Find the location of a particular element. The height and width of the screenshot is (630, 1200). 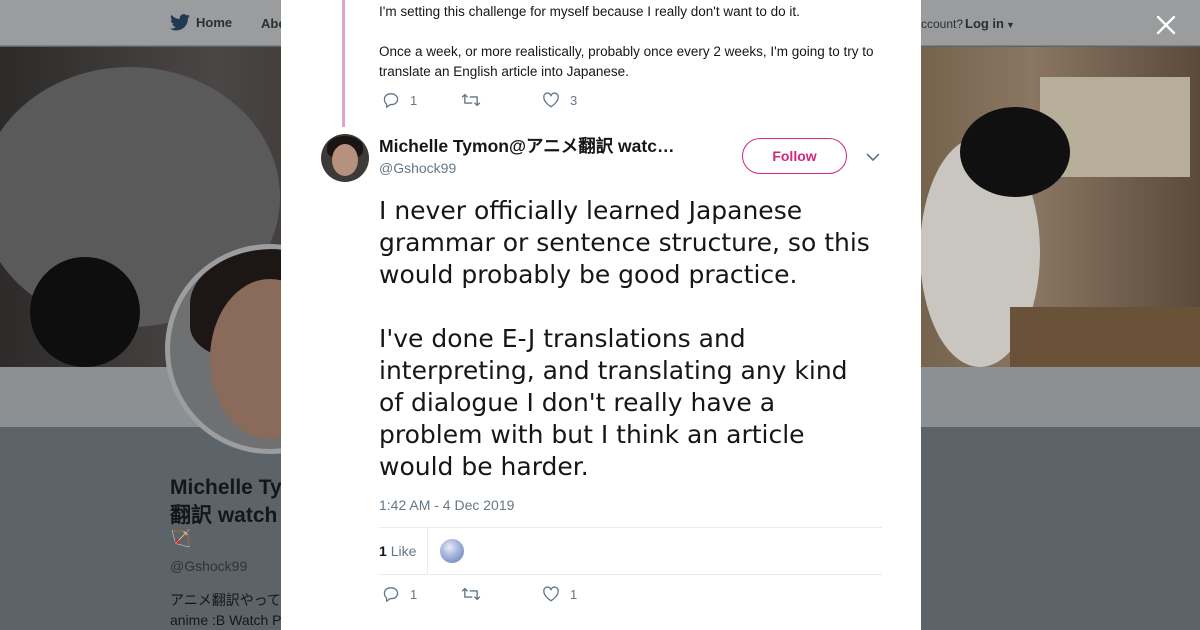

nav-home-label: Home is located at coordinates (214, 22).